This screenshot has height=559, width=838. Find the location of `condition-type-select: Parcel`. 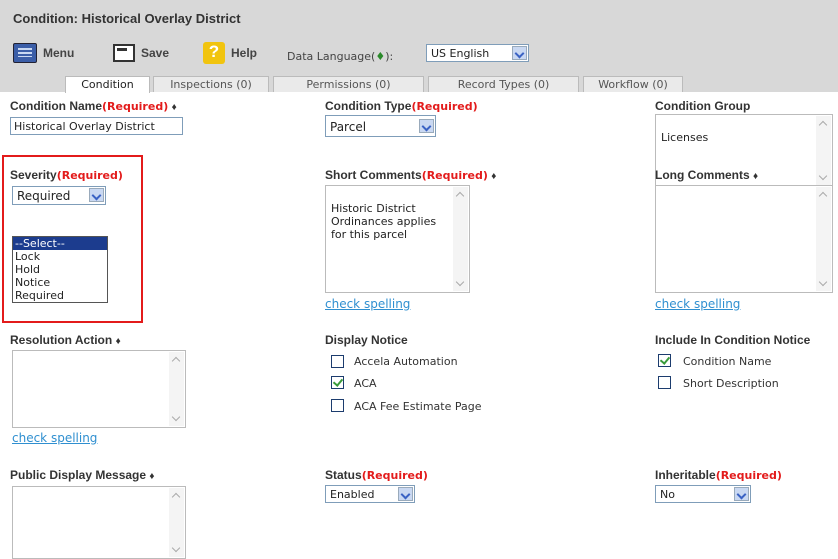

condition-type-select: Parcel is located at coordinates (380, 126).